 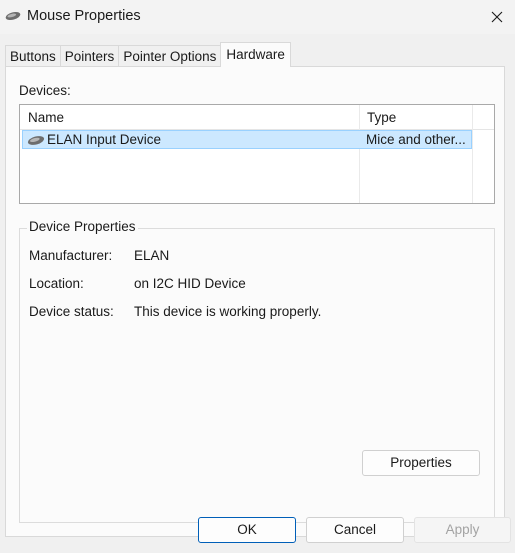 What do you see at coordinates (56, 283) in the screenshot?
I see `location-label: Location:` at bounding box center [56, 283].